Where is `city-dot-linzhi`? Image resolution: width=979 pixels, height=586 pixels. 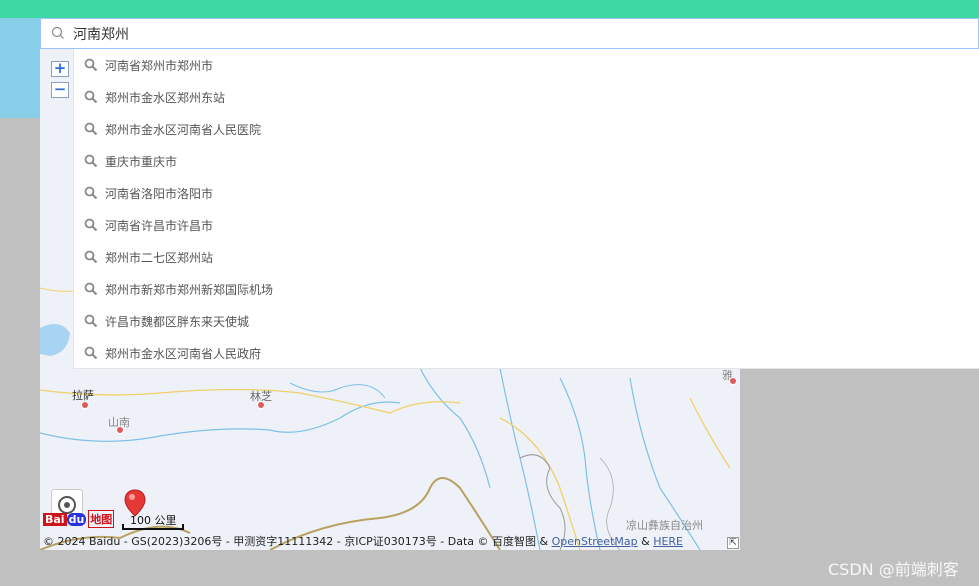
city-dot-linzhi is located at coordinates (261, 405).